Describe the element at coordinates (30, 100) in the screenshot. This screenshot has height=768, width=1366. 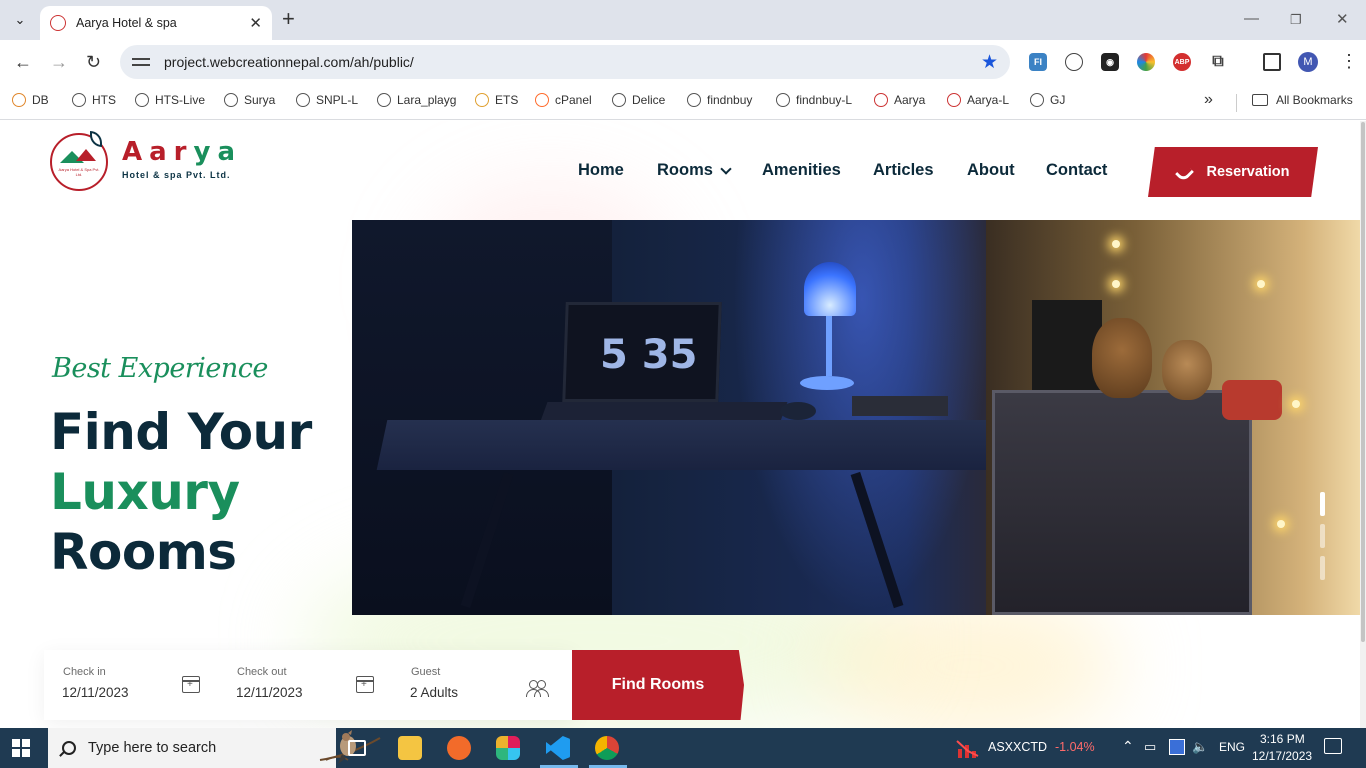
I see `bookmark-db: DB` at that location.